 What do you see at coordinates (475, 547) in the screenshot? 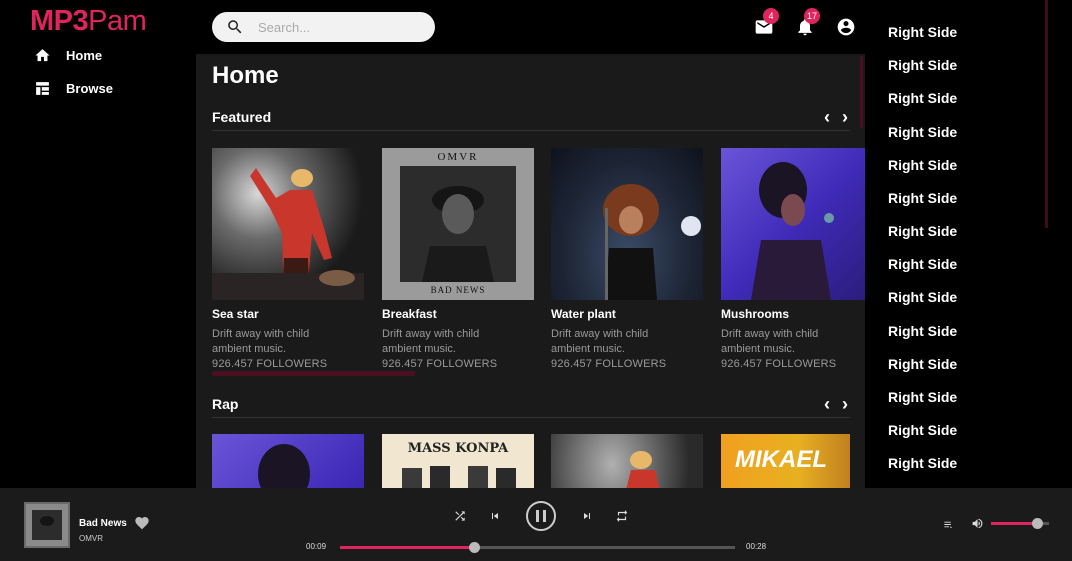
I see `progress-knob` at bounding box center [475, 547].